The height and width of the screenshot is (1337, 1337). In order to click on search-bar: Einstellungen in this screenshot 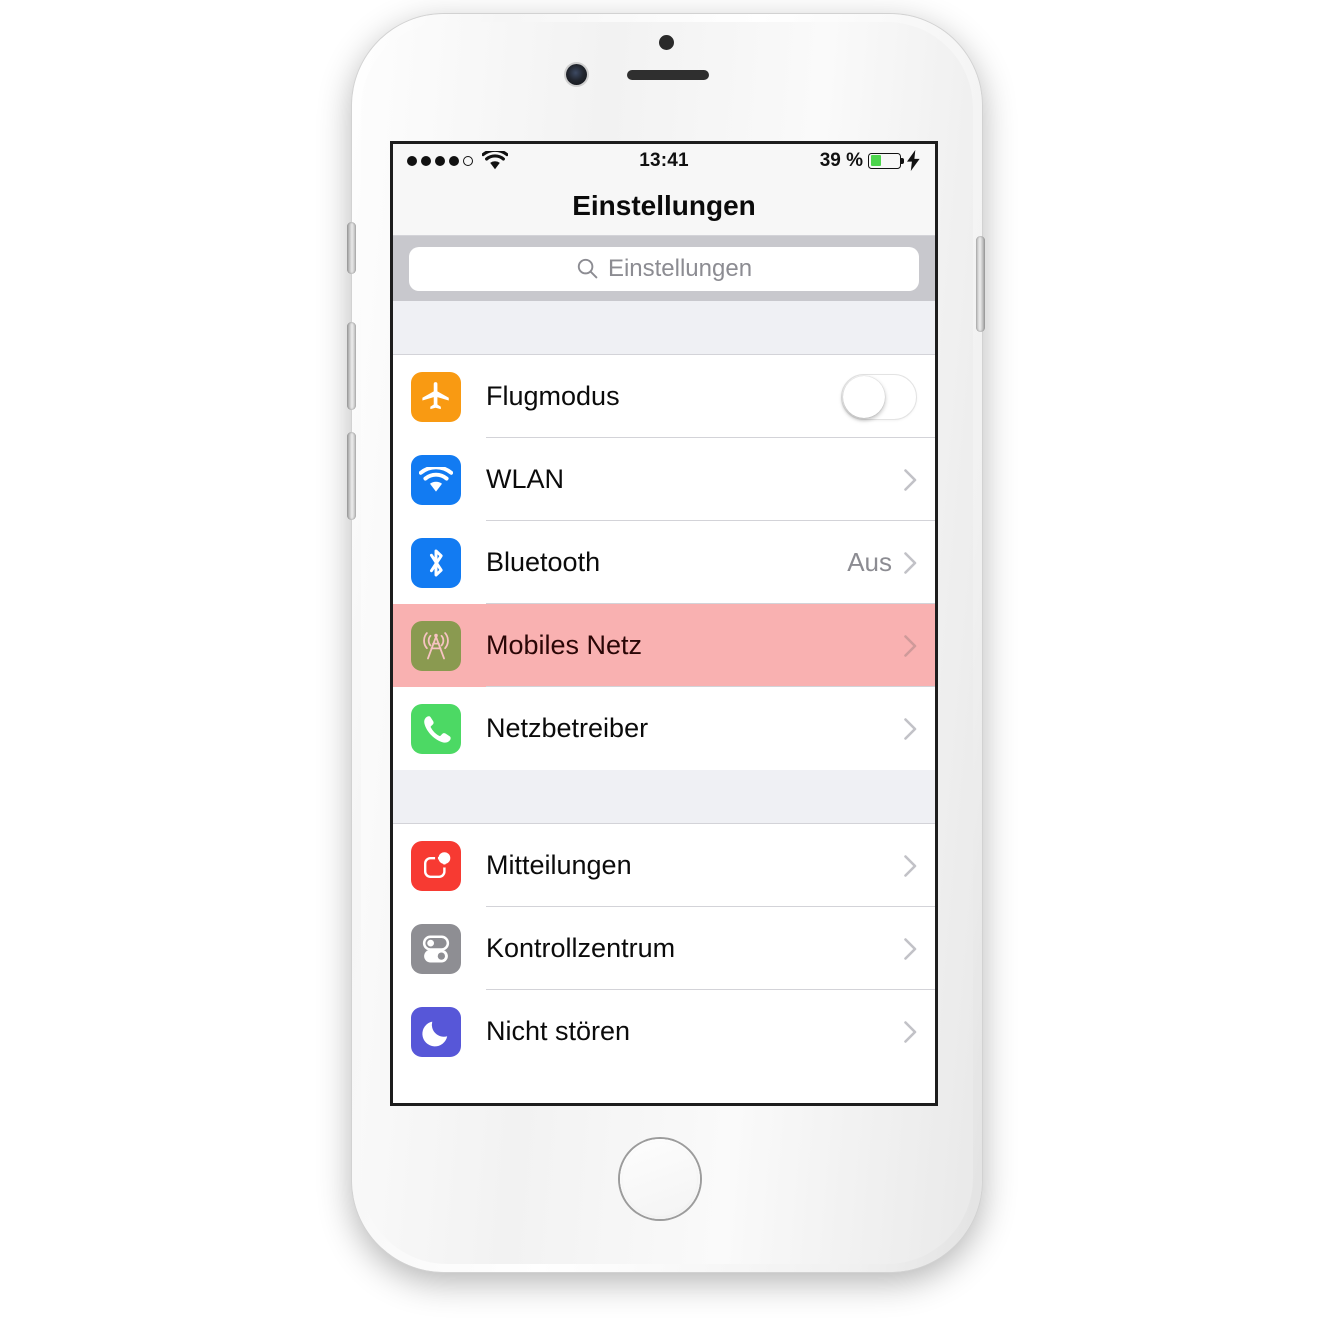, I will do `click(664, 268)`.